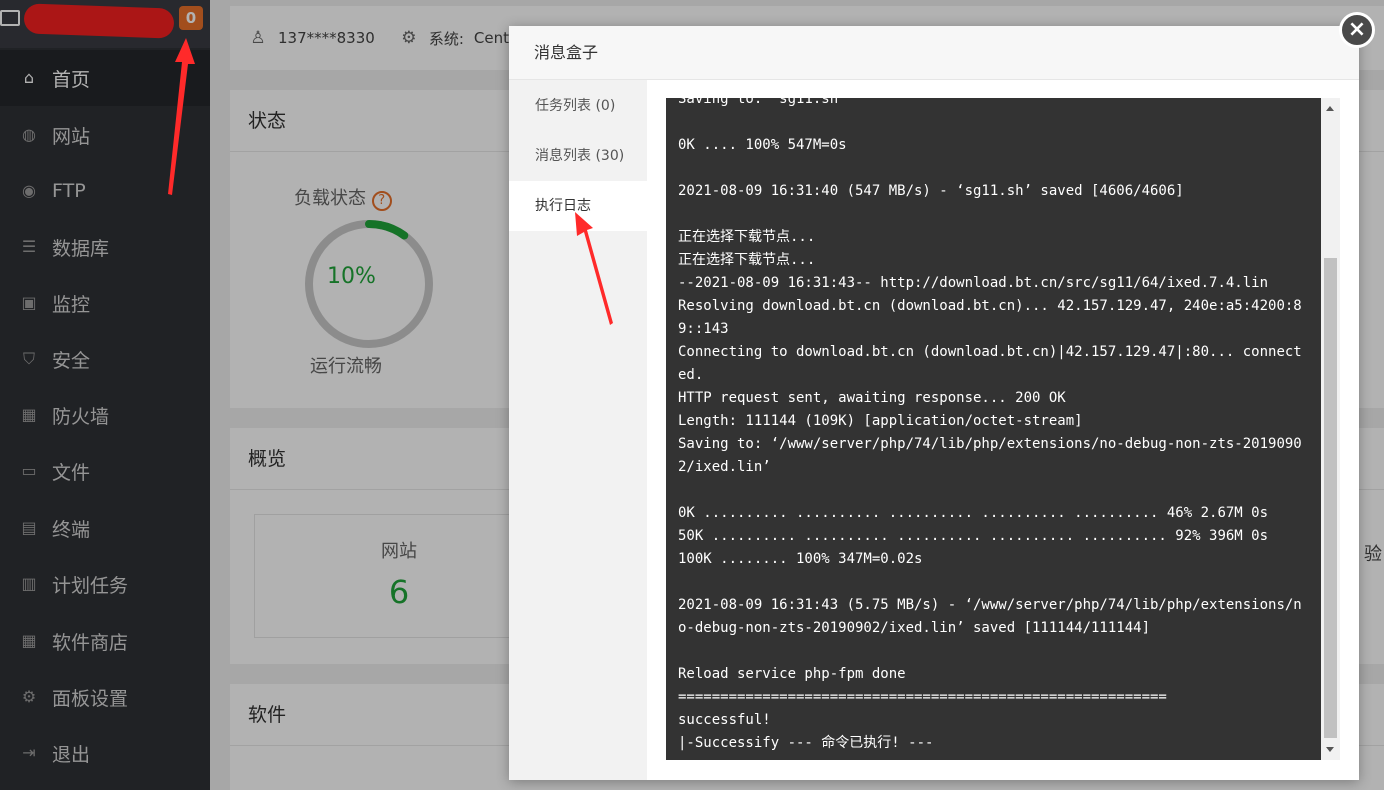 The height and width of the screenshot is (790, 1384). What do you see at coordinates (1330, 108) in the screenshot?
I see `scroll-up-icon` at bounding box center [1330, 108].